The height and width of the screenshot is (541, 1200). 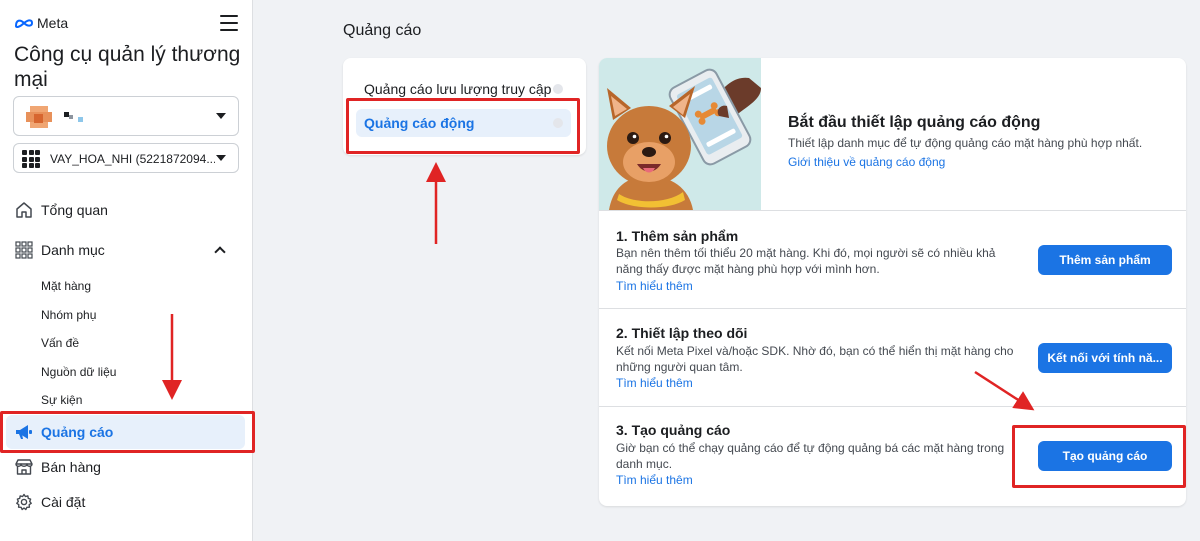 What do you see at coordinates (60, 343) in the screenshot?
I see `sub-item-issues: Vấn đề` at bounding box center [60, 343].